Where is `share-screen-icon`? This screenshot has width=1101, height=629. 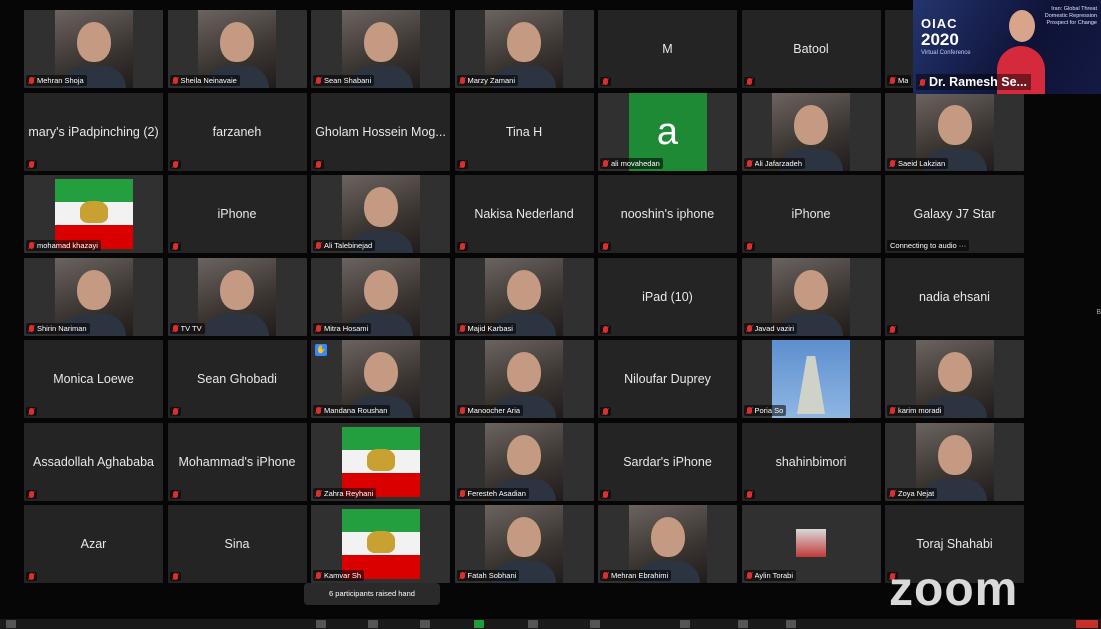 share-screen-icon is located at coordinates (479, 624).